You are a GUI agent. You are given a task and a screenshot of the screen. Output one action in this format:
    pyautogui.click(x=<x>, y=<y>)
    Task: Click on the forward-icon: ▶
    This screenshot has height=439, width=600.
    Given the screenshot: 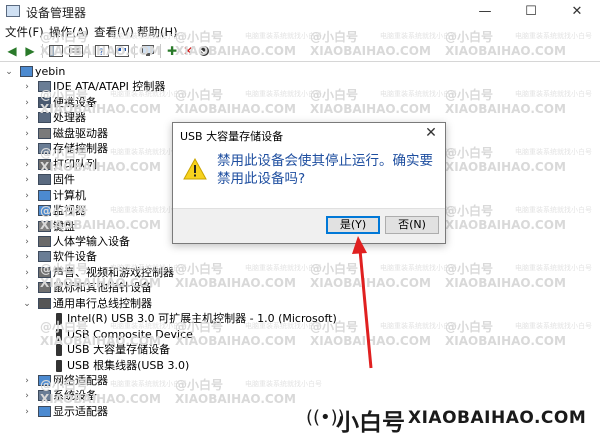 What is the action you would take?
    pyautogui.click(x=30, y=51)
    